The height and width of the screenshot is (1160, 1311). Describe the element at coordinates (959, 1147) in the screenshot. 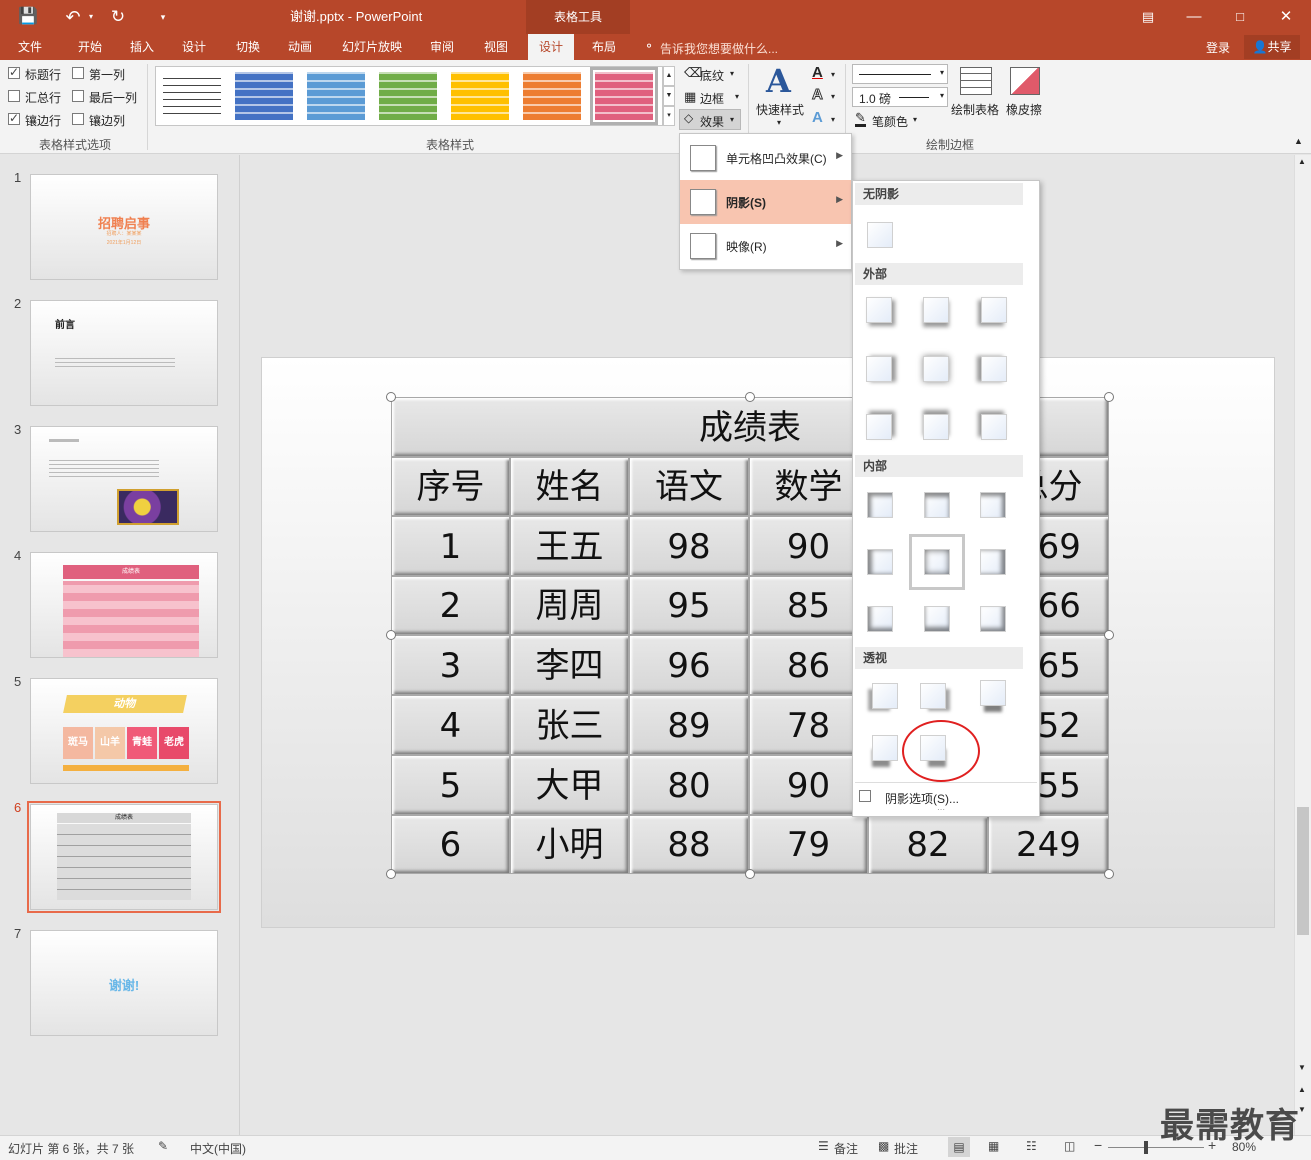

I see `normal-view-icon: ▤` at that location.